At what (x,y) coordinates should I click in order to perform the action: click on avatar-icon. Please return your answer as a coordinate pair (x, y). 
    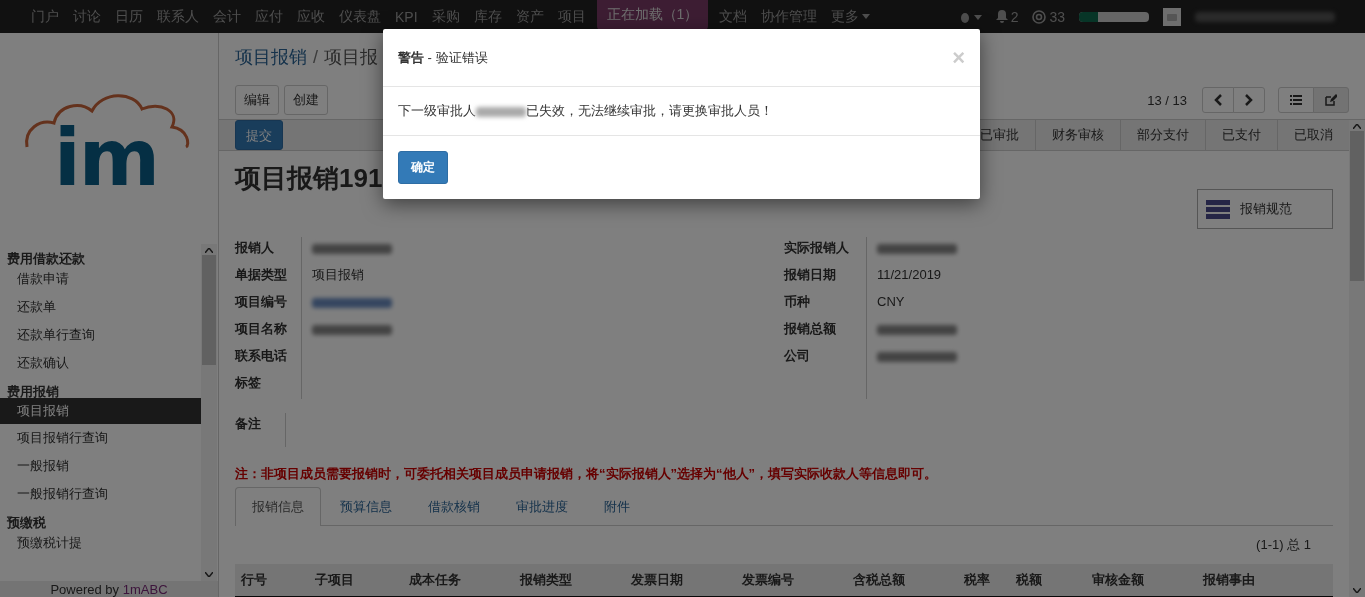
    Looking at the image, I should click on (1172, 16).